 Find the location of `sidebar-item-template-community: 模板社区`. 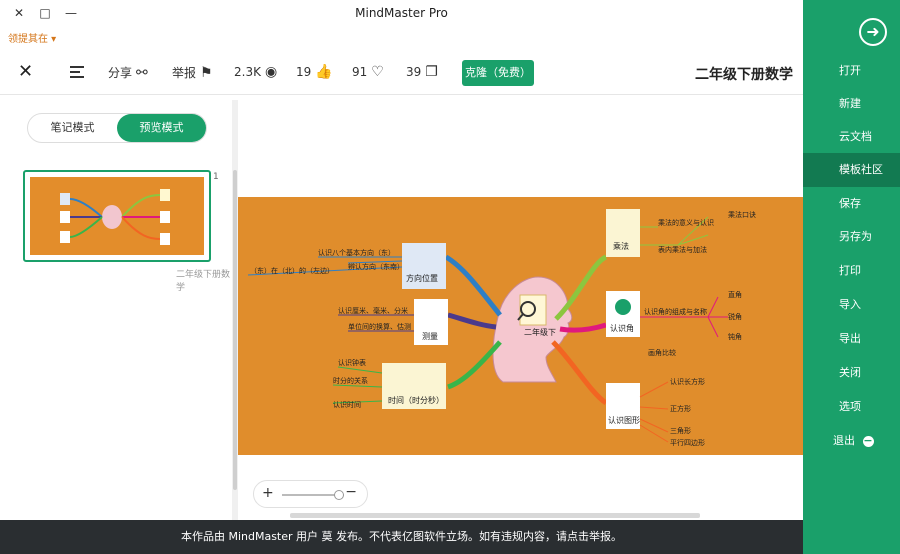

sidebar-item-template-community: 模板社区 is located at coordinates (851, 170).